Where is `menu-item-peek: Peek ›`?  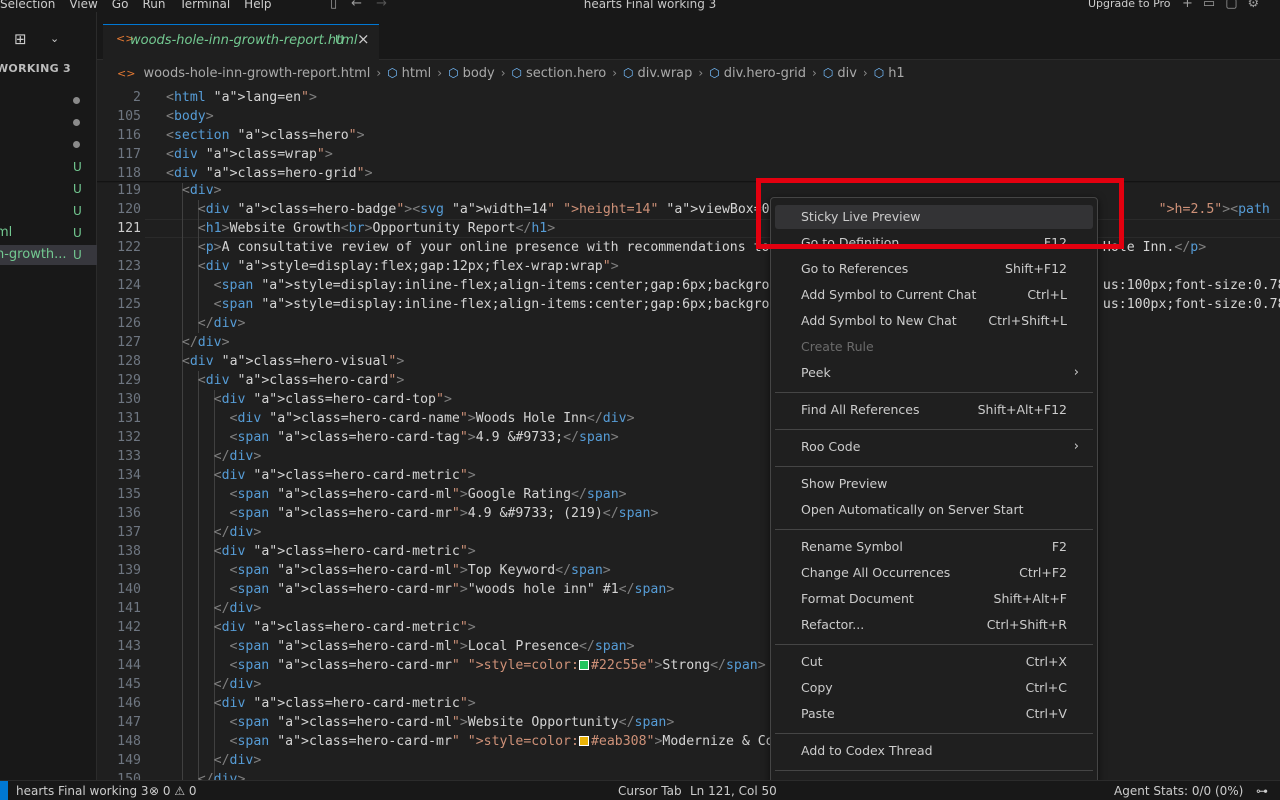 menu-item-peek: Peek › is located at coordinates (934, 373).